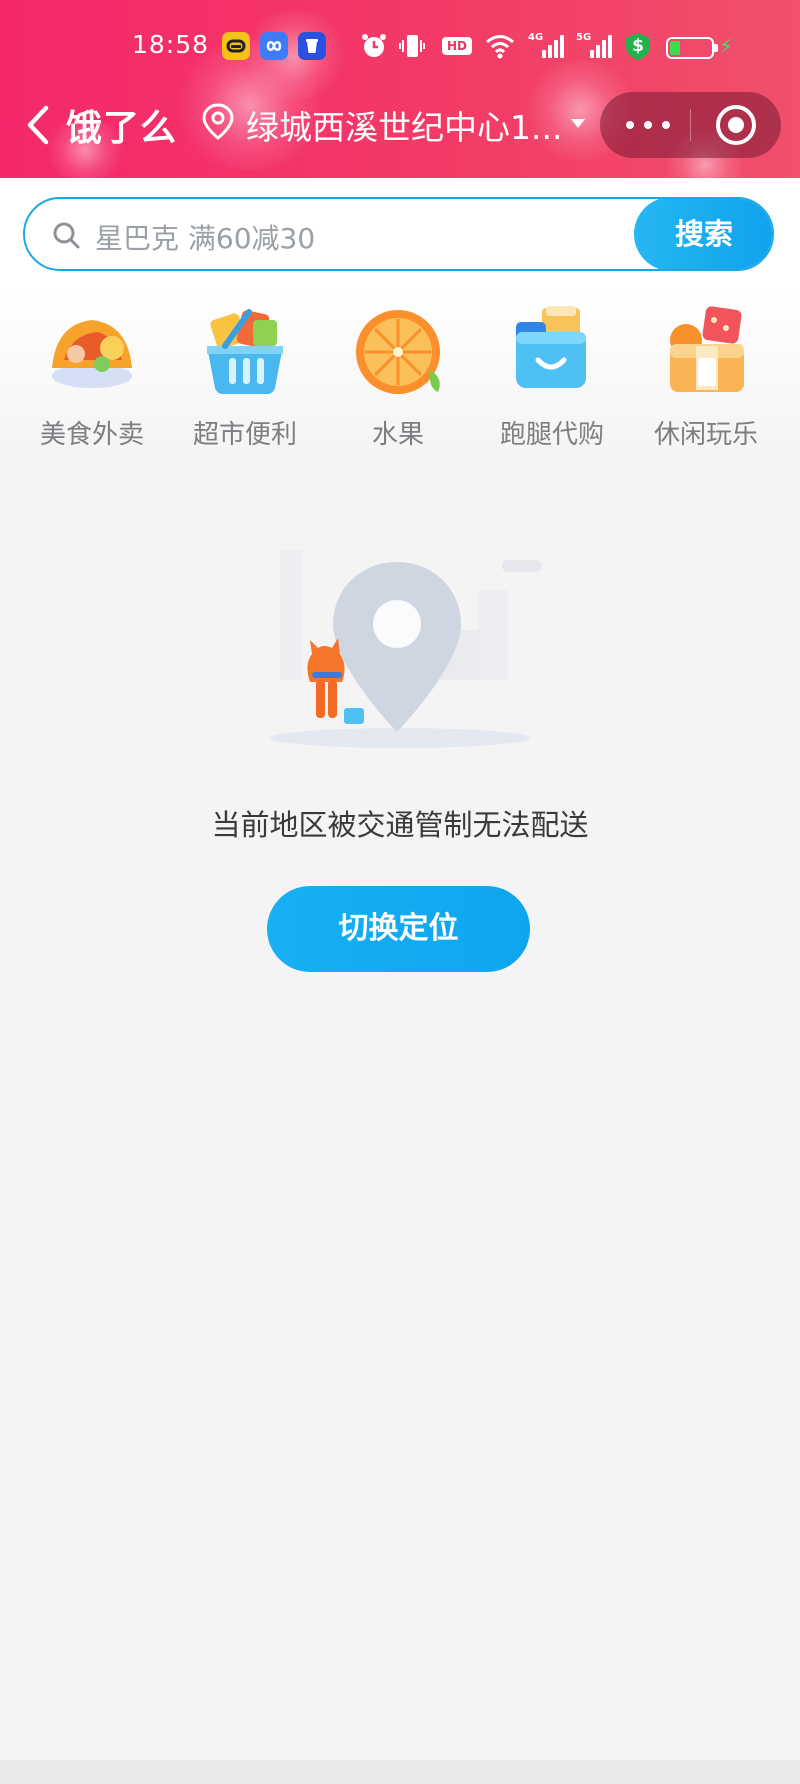 The height and width of the screenshot is (1784, 800). I want to click on search-input: 星巴克 满60减30, so click(205, 237).